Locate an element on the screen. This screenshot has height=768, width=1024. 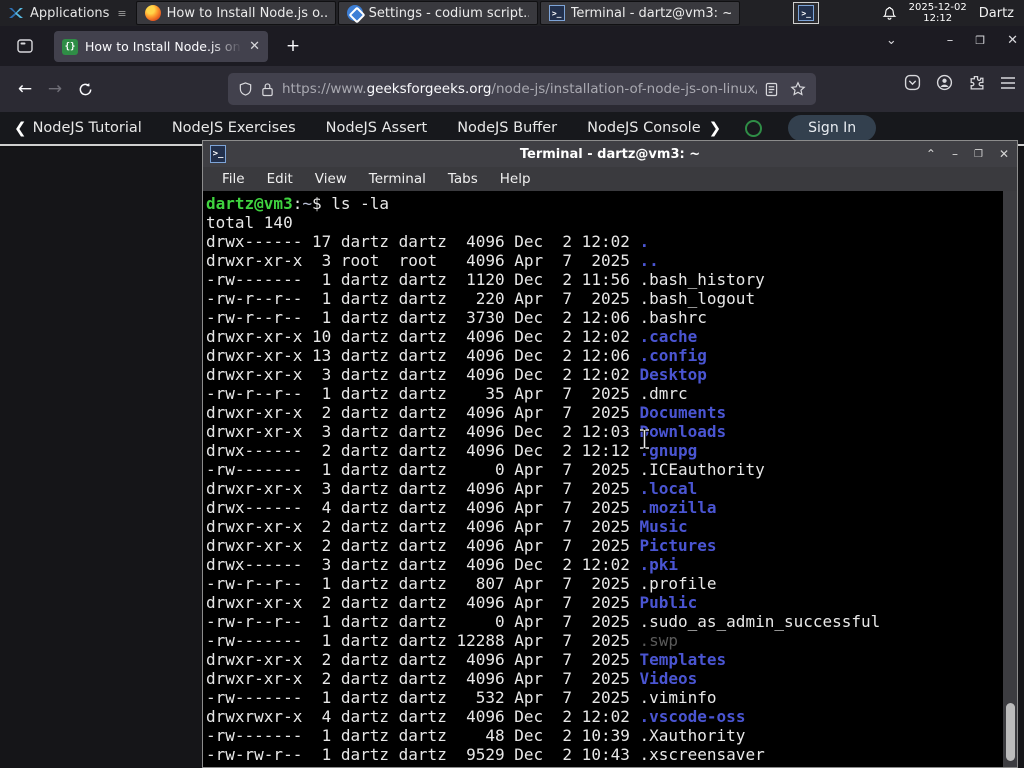
terminal-window-icon: >_ is located at coordinates (218, 154).